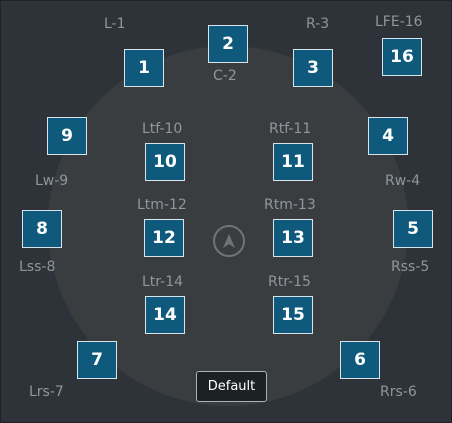 This screenshot has width=452, height=423. I want to click on speaker-label-lfe16: LFE-16, so click(399, 22).